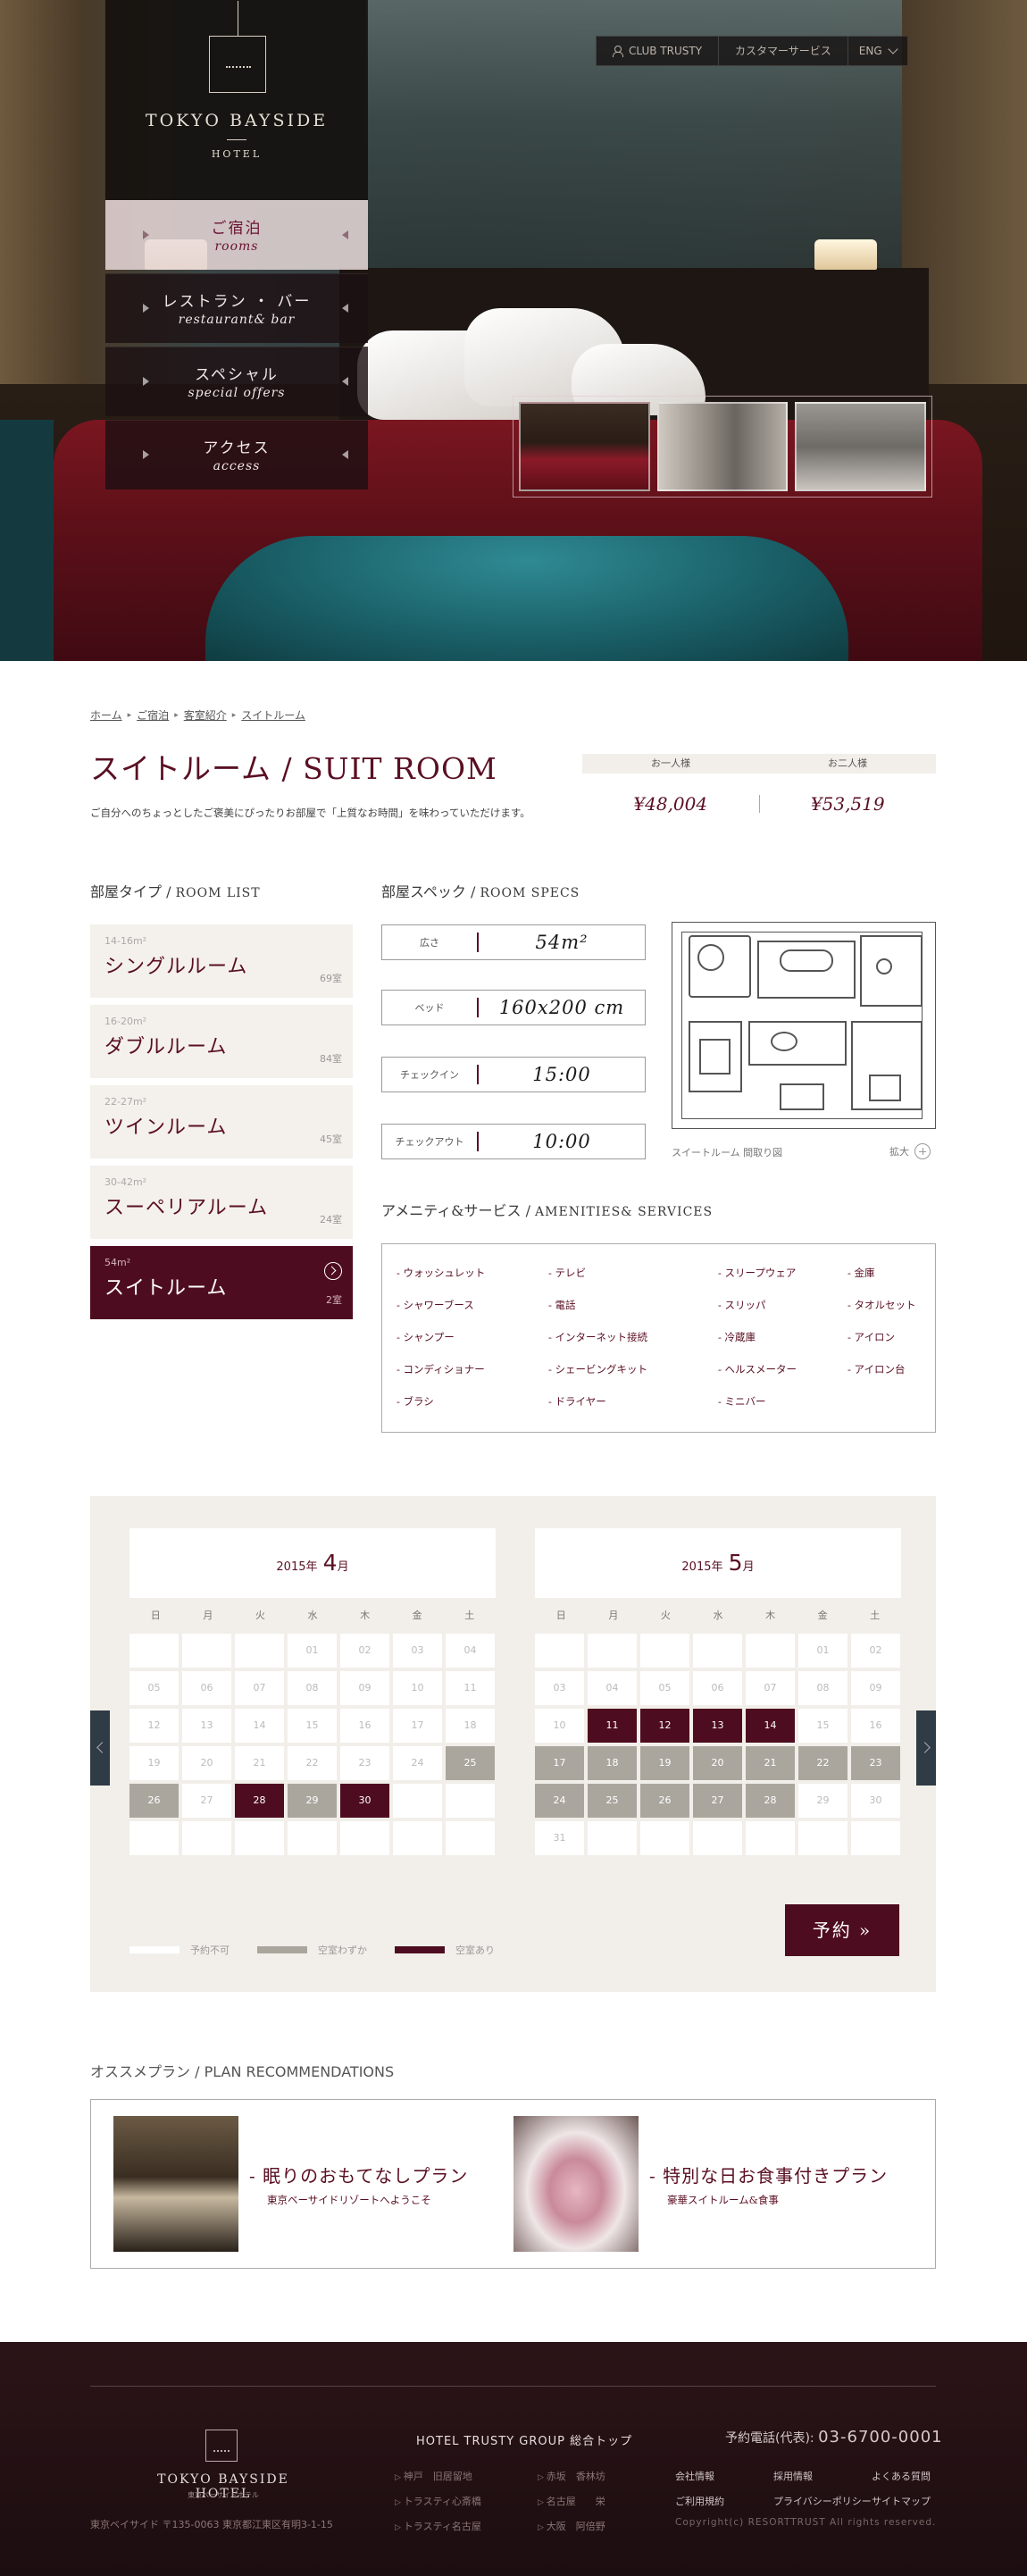  What do you see at coordinates (771, 1763) in the screenshot?
I see `calendar-day: 21` at bounding box center [771, 1763].